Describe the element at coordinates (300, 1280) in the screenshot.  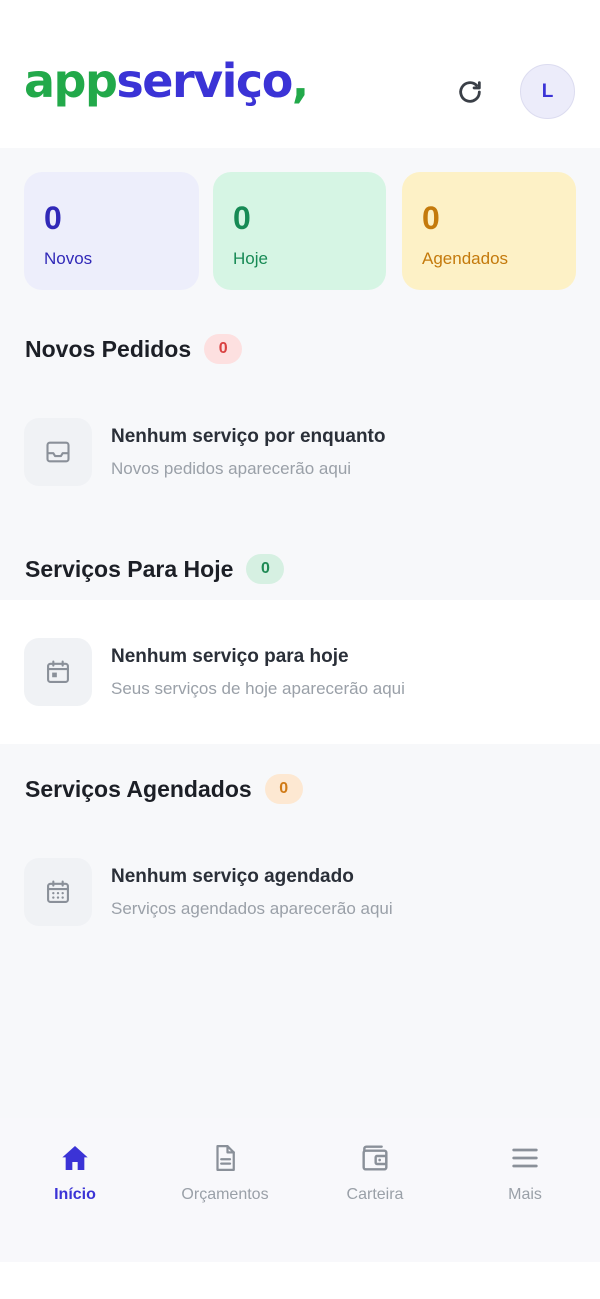
I see `home-indicator-area` at that location.